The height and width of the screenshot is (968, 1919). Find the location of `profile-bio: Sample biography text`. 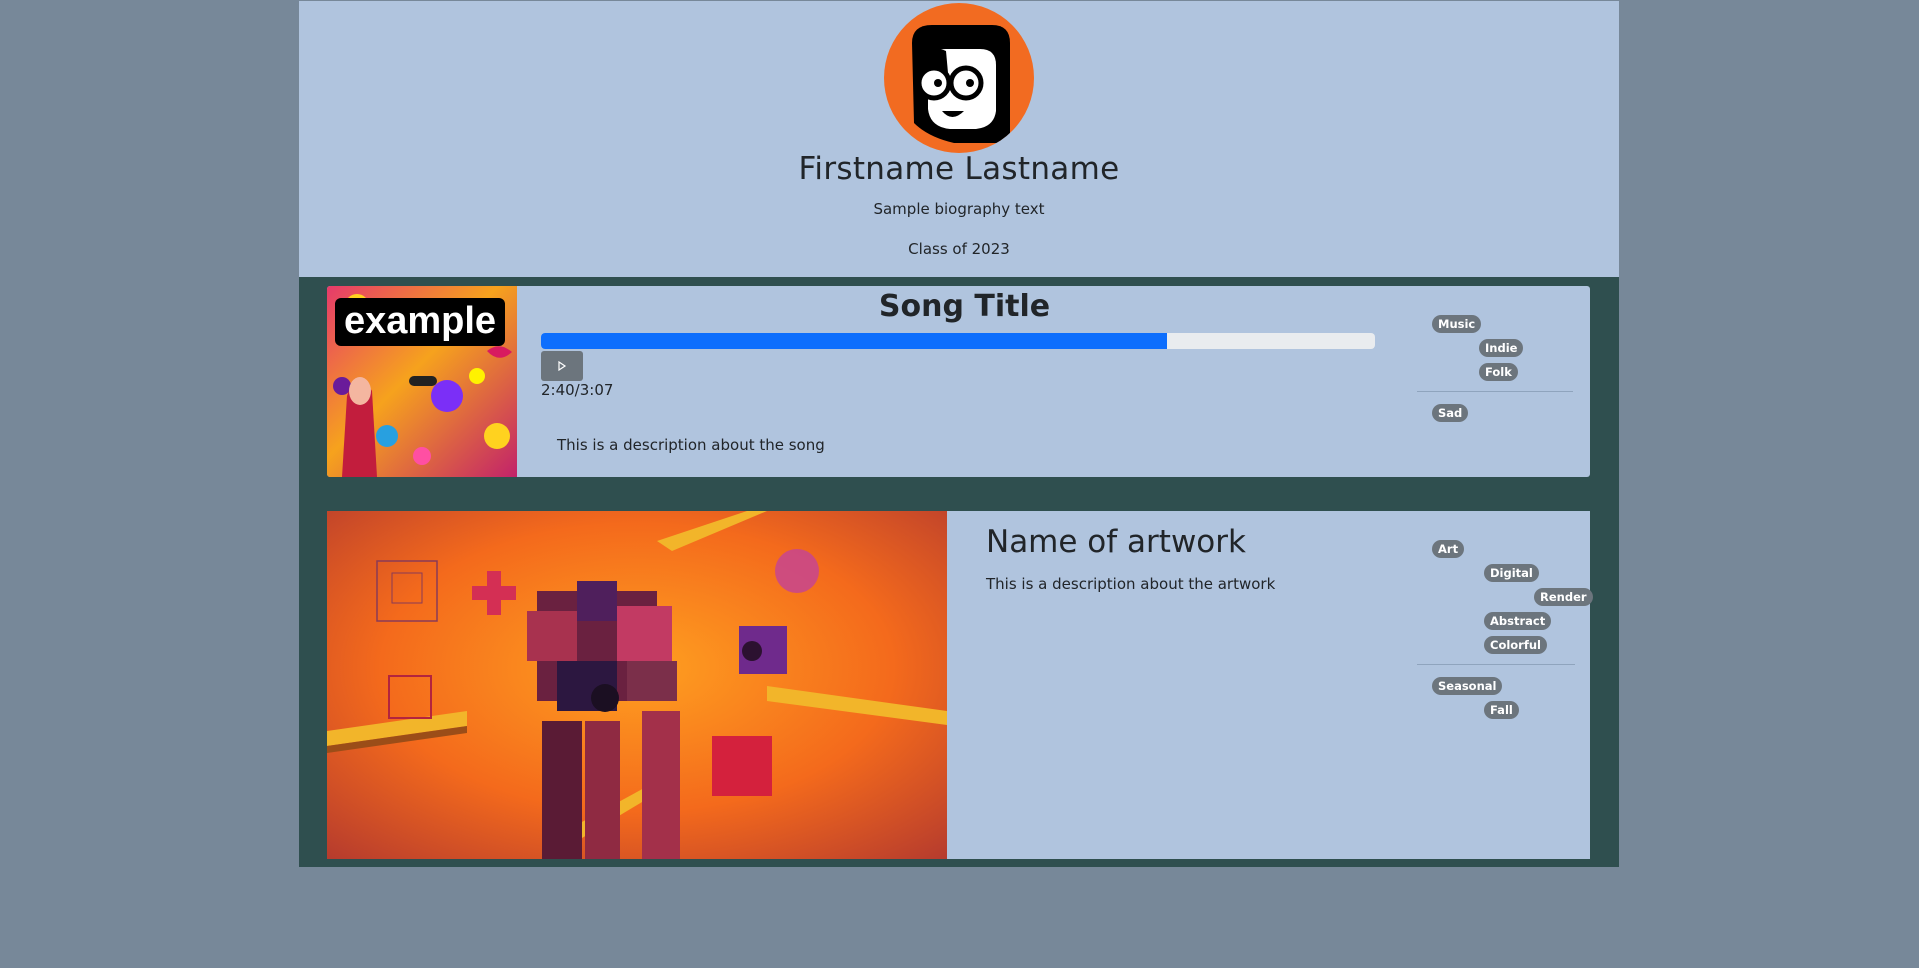

profile-bio: Sample biography text is located at coordinates (959, 209).